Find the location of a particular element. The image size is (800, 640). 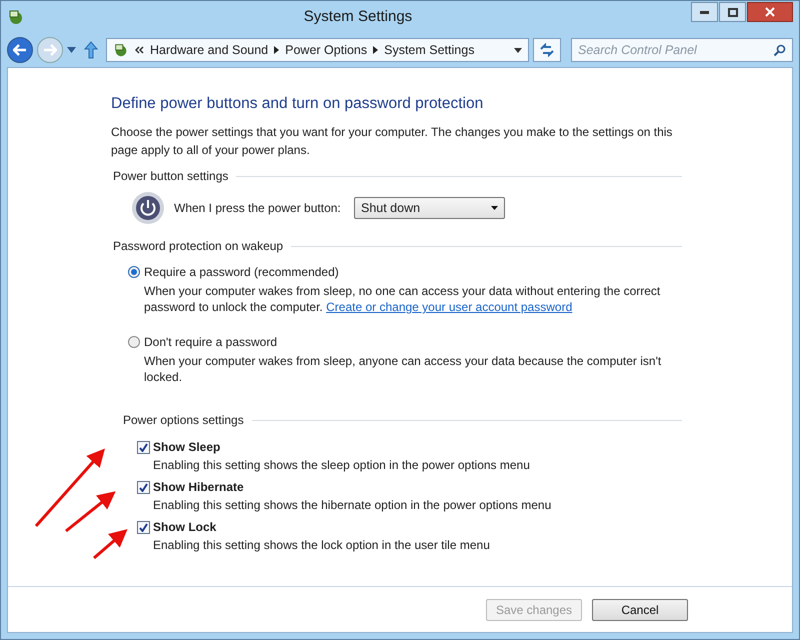

refresh-button is located at coordinates (547, 50).